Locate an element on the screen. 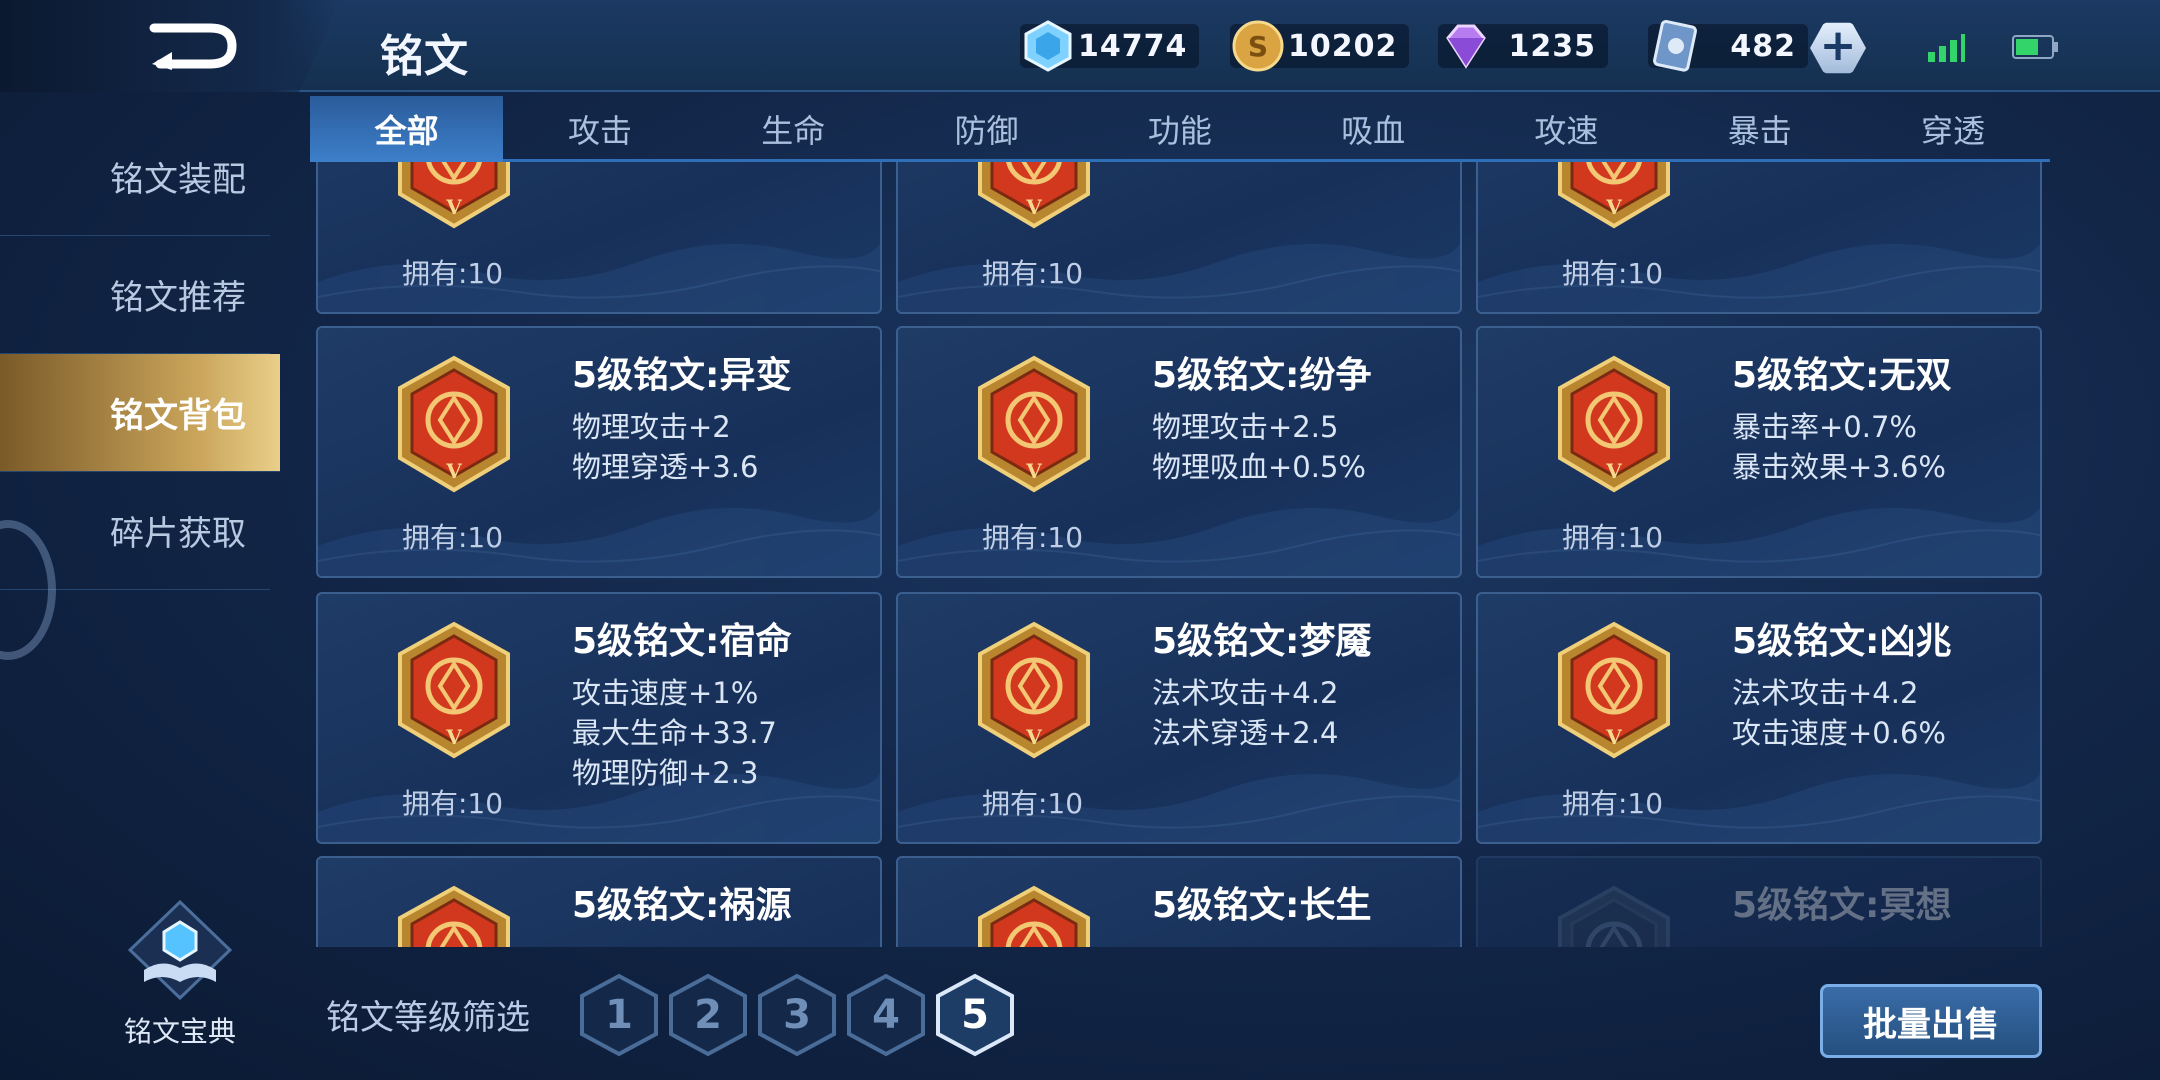 The height and width of the screenshot is (1080, 2160). level-filter-3: 3 is located at coordinates (797, 1015).